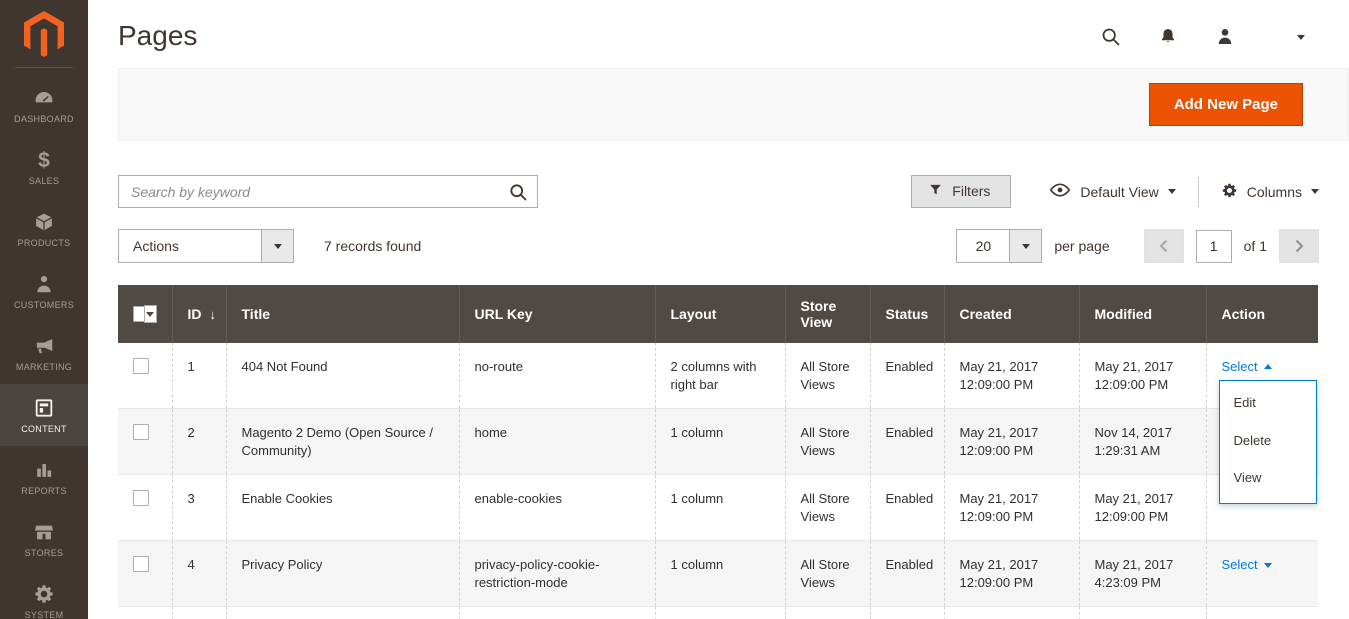 Image resolution: width=1349 pixels, height=619 pixels. I want to click on row-action-menu: Edit Delete View, so click(1267, 442).